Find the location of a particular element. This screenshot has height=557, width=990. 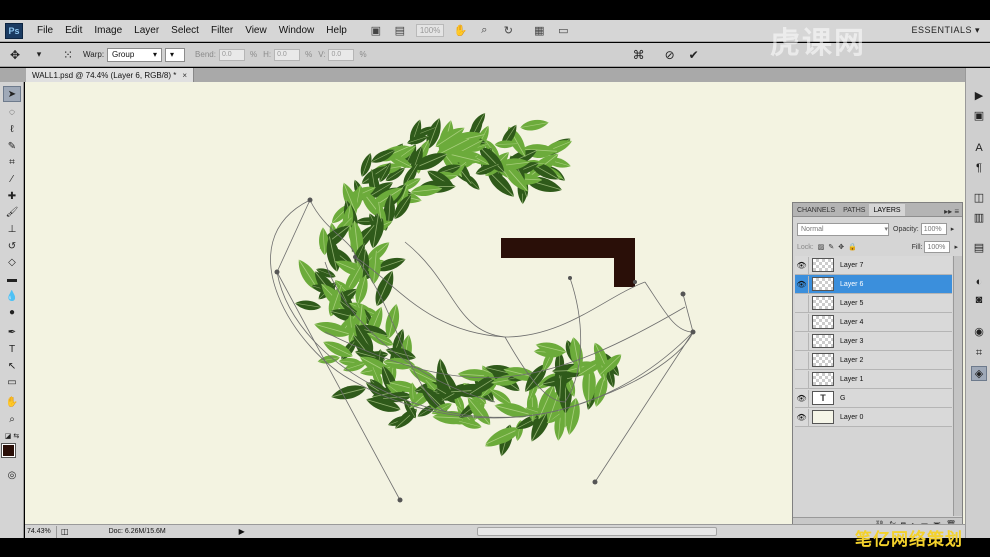

menu-select: Select is located at coordinates (185, 30).